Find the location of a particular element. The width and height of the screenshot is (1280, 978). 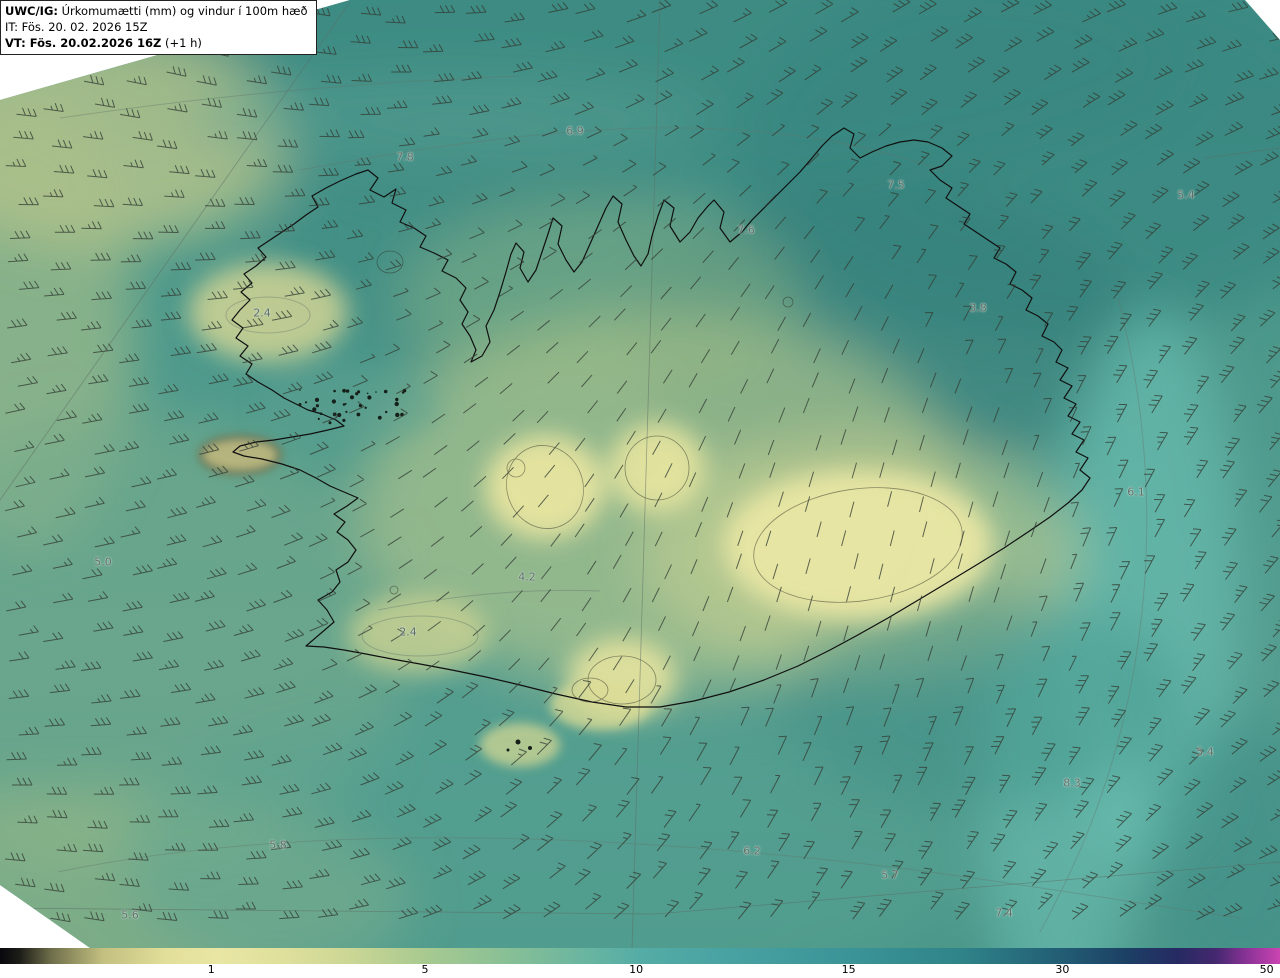

colorbar-ticks: 1 5 10 15 30 50 is located at coordinates (640, 970).